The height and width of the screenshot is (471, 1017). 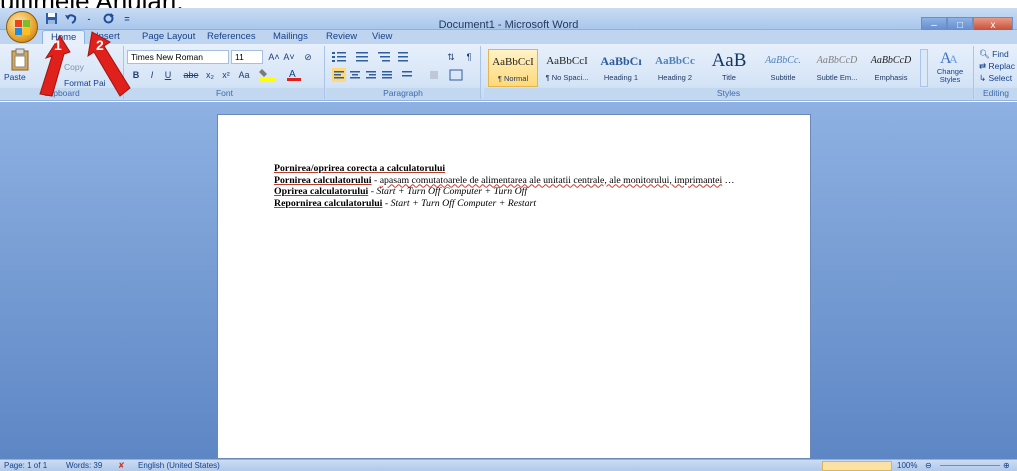 I want to click on page-count: Page: 1 of 1, so click(x=25, y=465).